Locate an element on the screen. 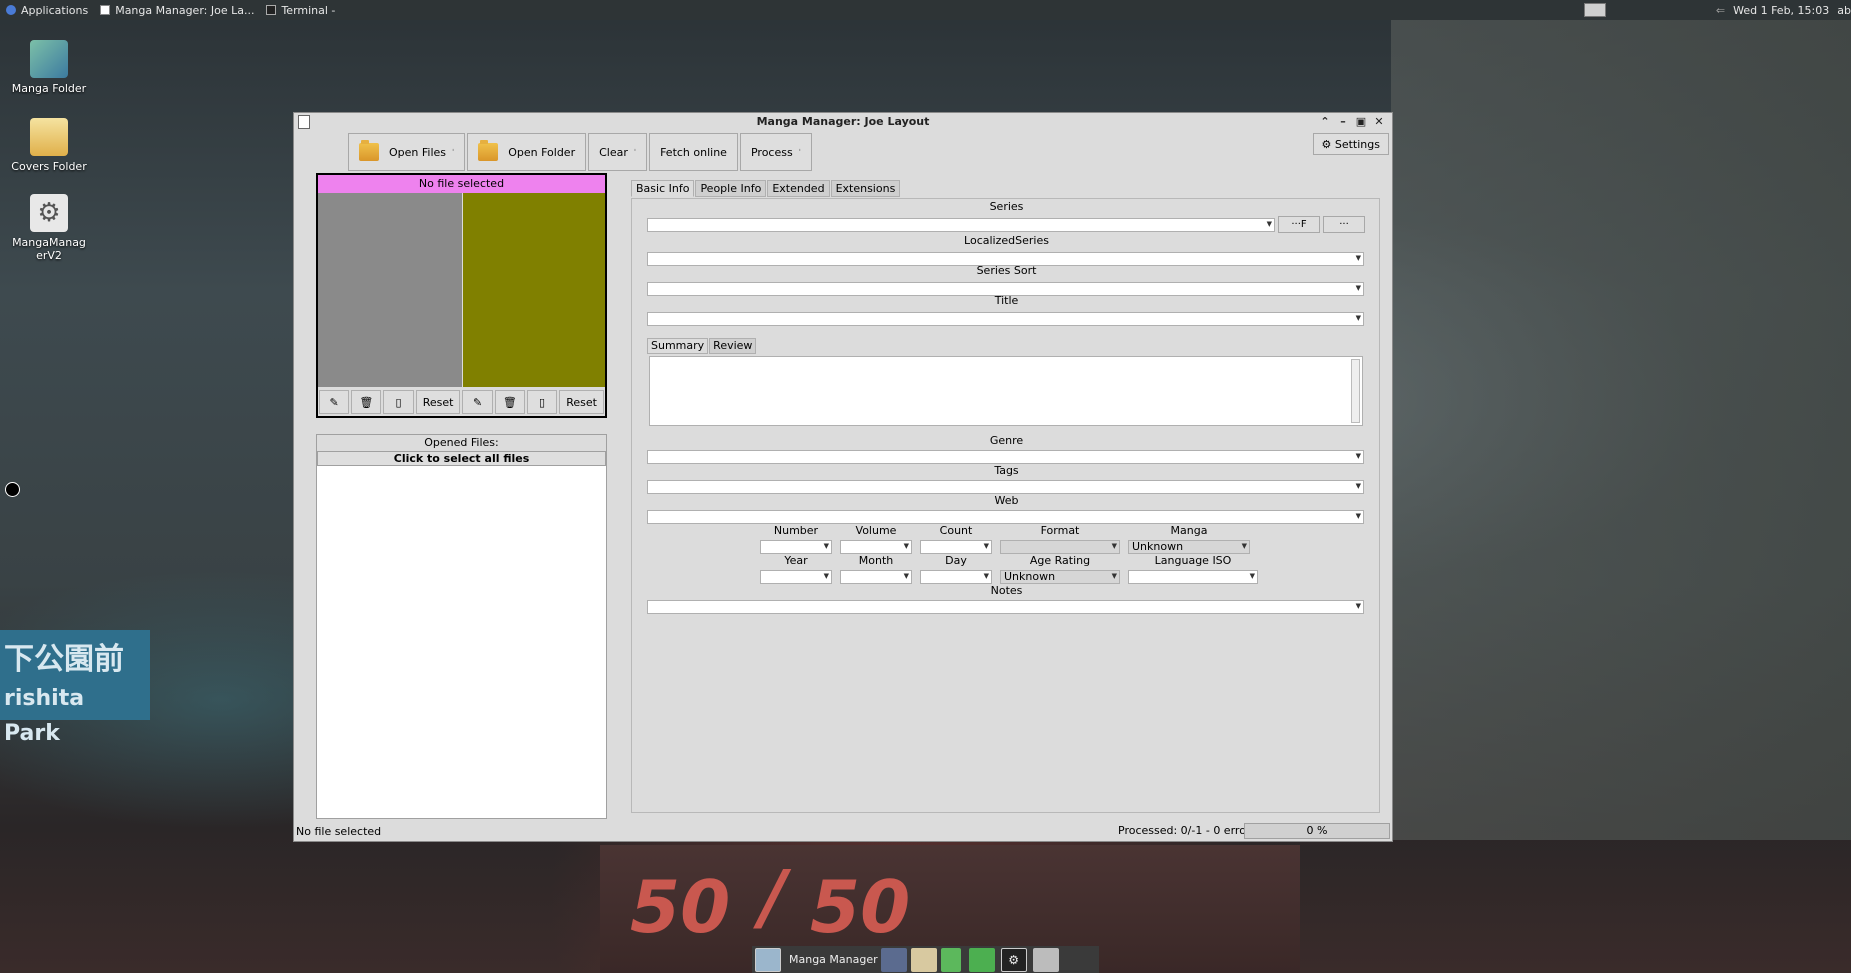  summary-tabs: Summary Review is located at coordinates (702, 346).